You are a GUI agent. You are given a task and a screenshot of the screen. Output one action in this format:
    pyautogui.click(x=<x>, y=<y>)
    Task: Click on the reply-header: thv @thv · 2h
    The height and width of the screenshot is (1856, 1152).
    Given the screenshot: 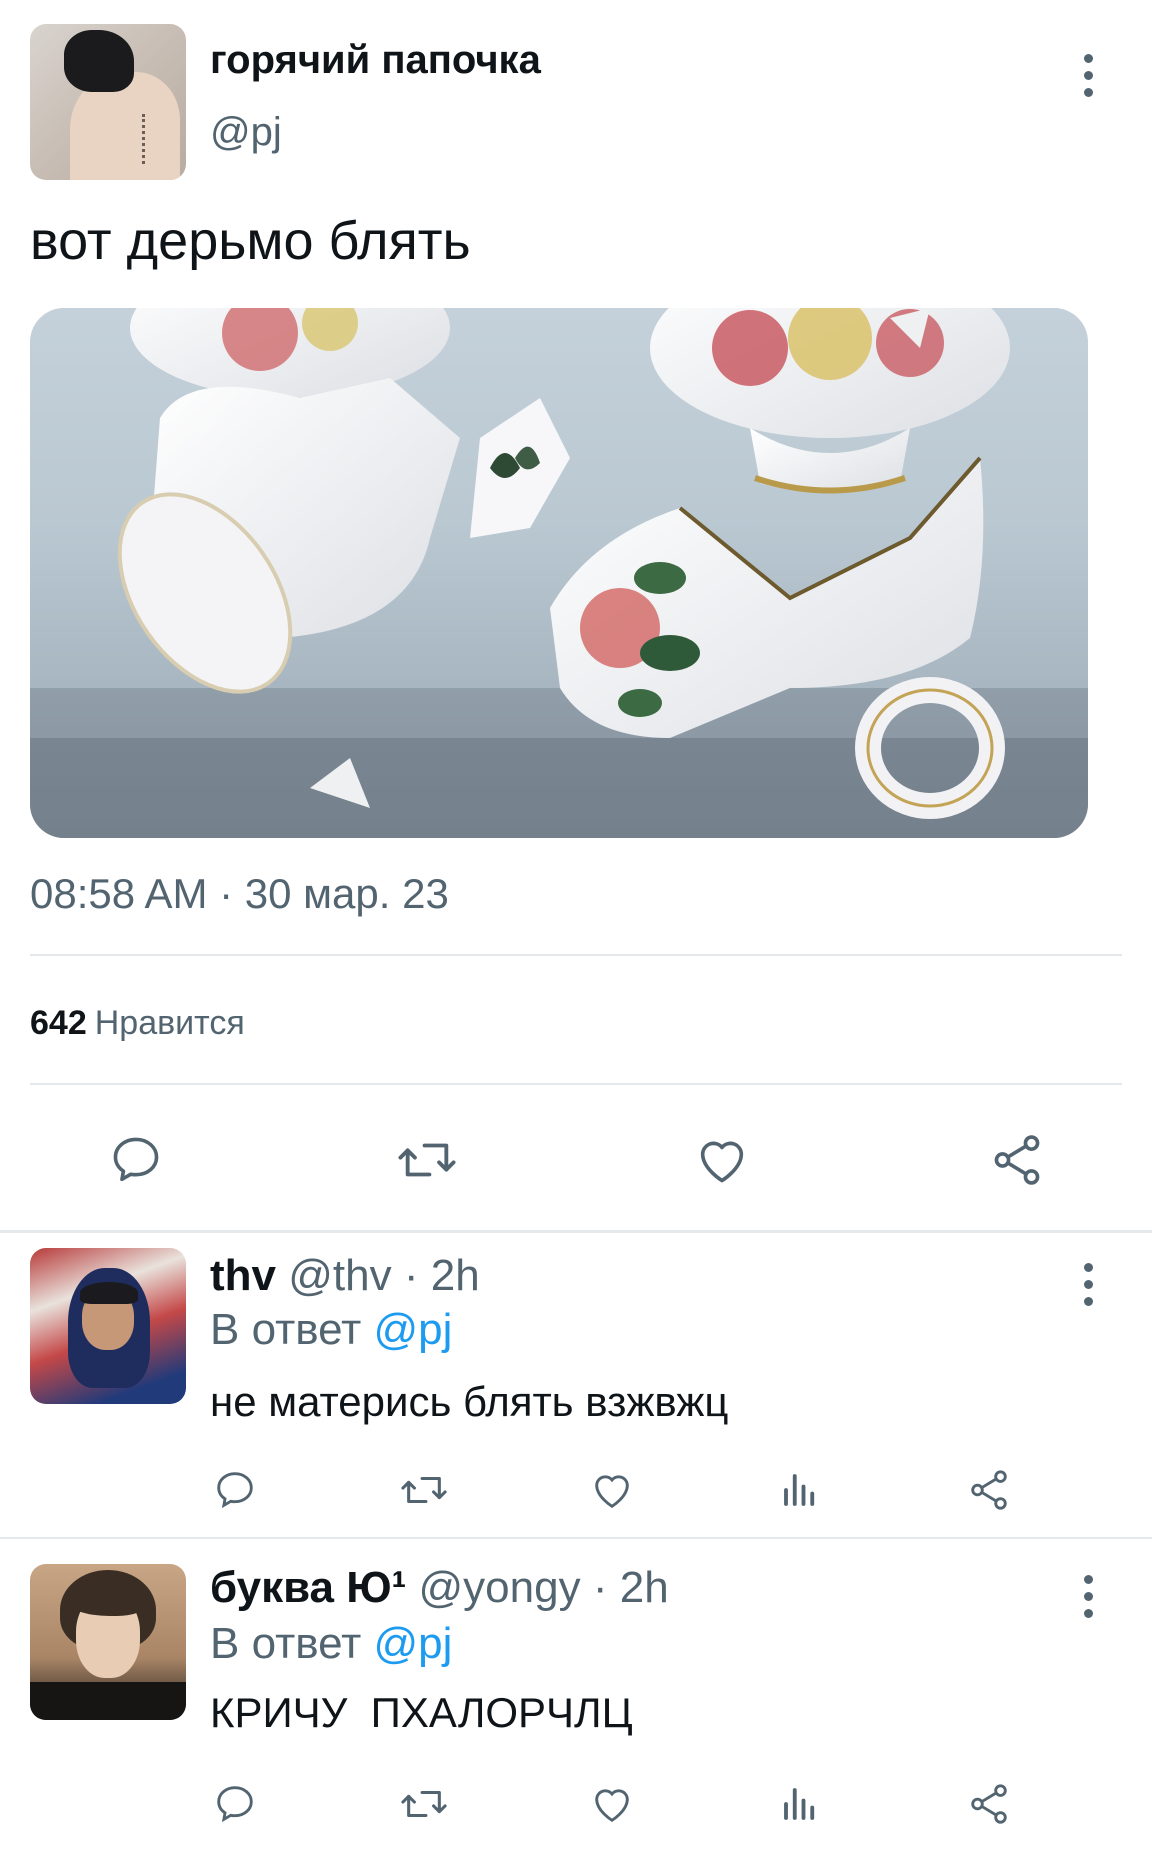 What is the action you would take?
    pyautogui.click(x=345, y=1276)
    